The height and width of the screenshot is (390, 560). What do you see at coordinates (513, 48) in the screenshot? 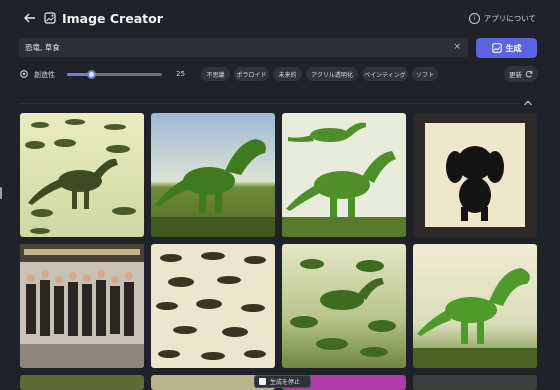
I see `generate-label: 生成` at bounding box center [513, 48].